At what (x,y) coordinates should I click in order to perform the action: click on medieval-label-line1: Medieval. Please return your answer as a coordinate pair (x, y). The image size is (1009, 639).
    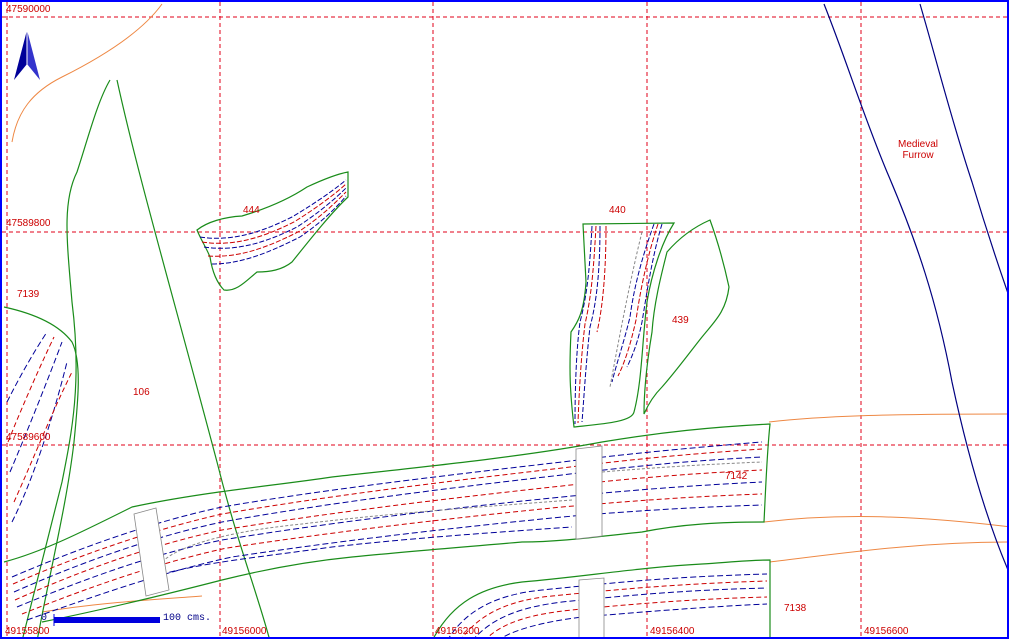
    Looking at the image, I should click on (918, 144).